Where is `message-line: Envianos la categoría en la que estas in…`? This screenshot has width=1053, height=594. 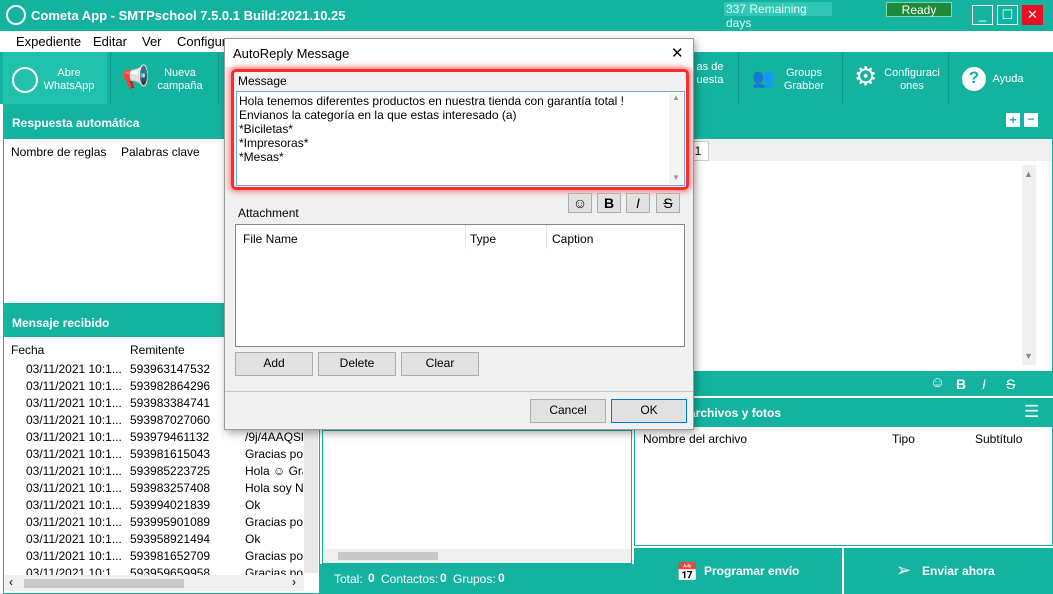
message-line: Envianos la categoría en la que estas in… is located at coordinates (378, 115).